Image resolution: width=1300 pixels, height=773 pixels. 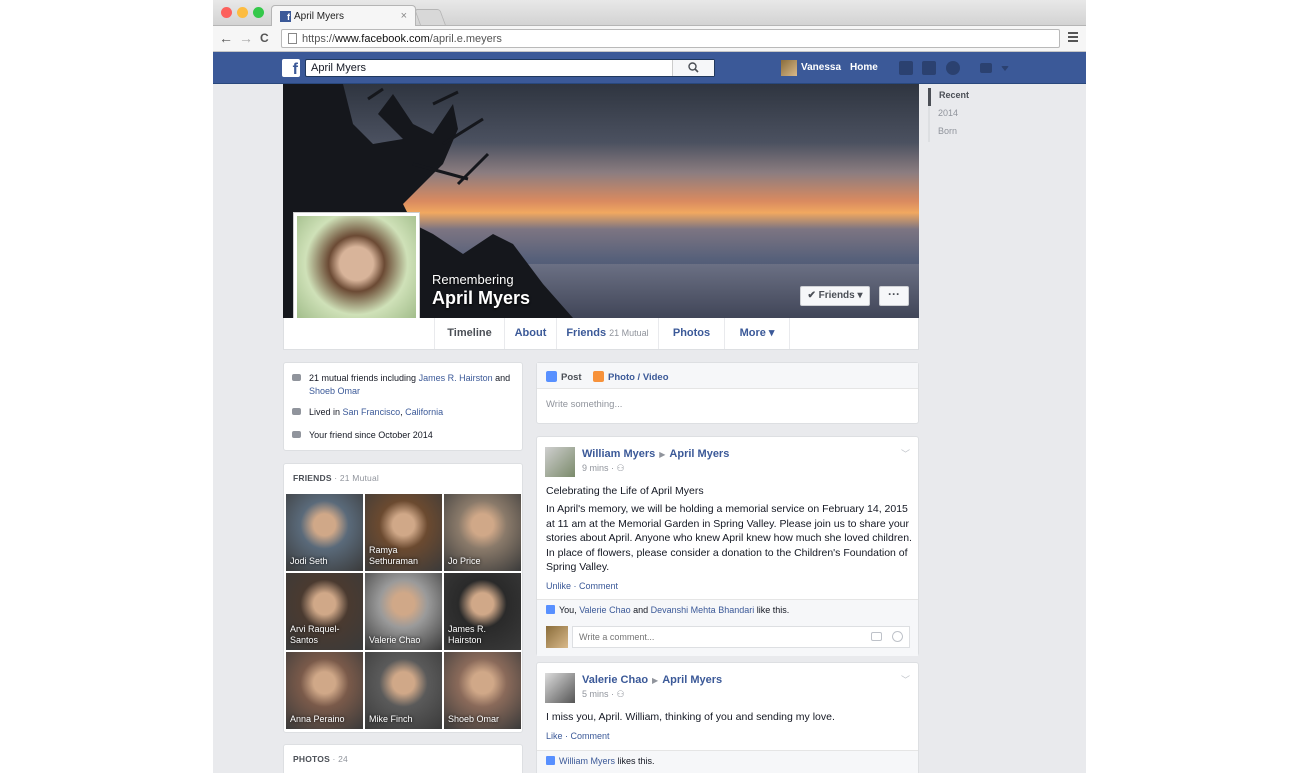 I want to click on state-link: California, so click(x=424, y=412).